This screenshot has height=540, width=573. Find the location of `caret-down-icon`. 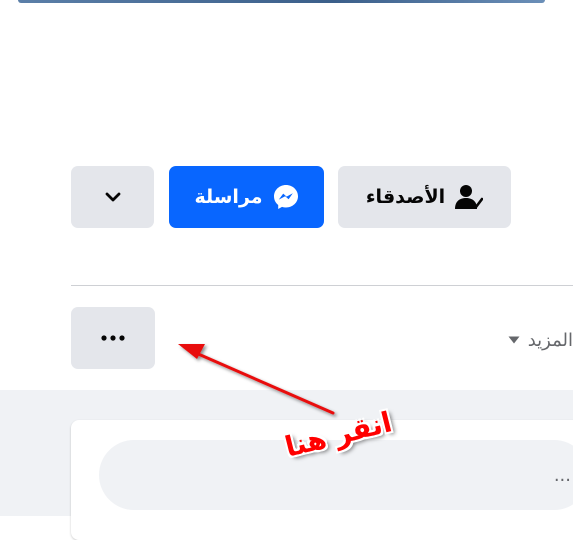

caret-down-icon is located at coordinates (514, 340).